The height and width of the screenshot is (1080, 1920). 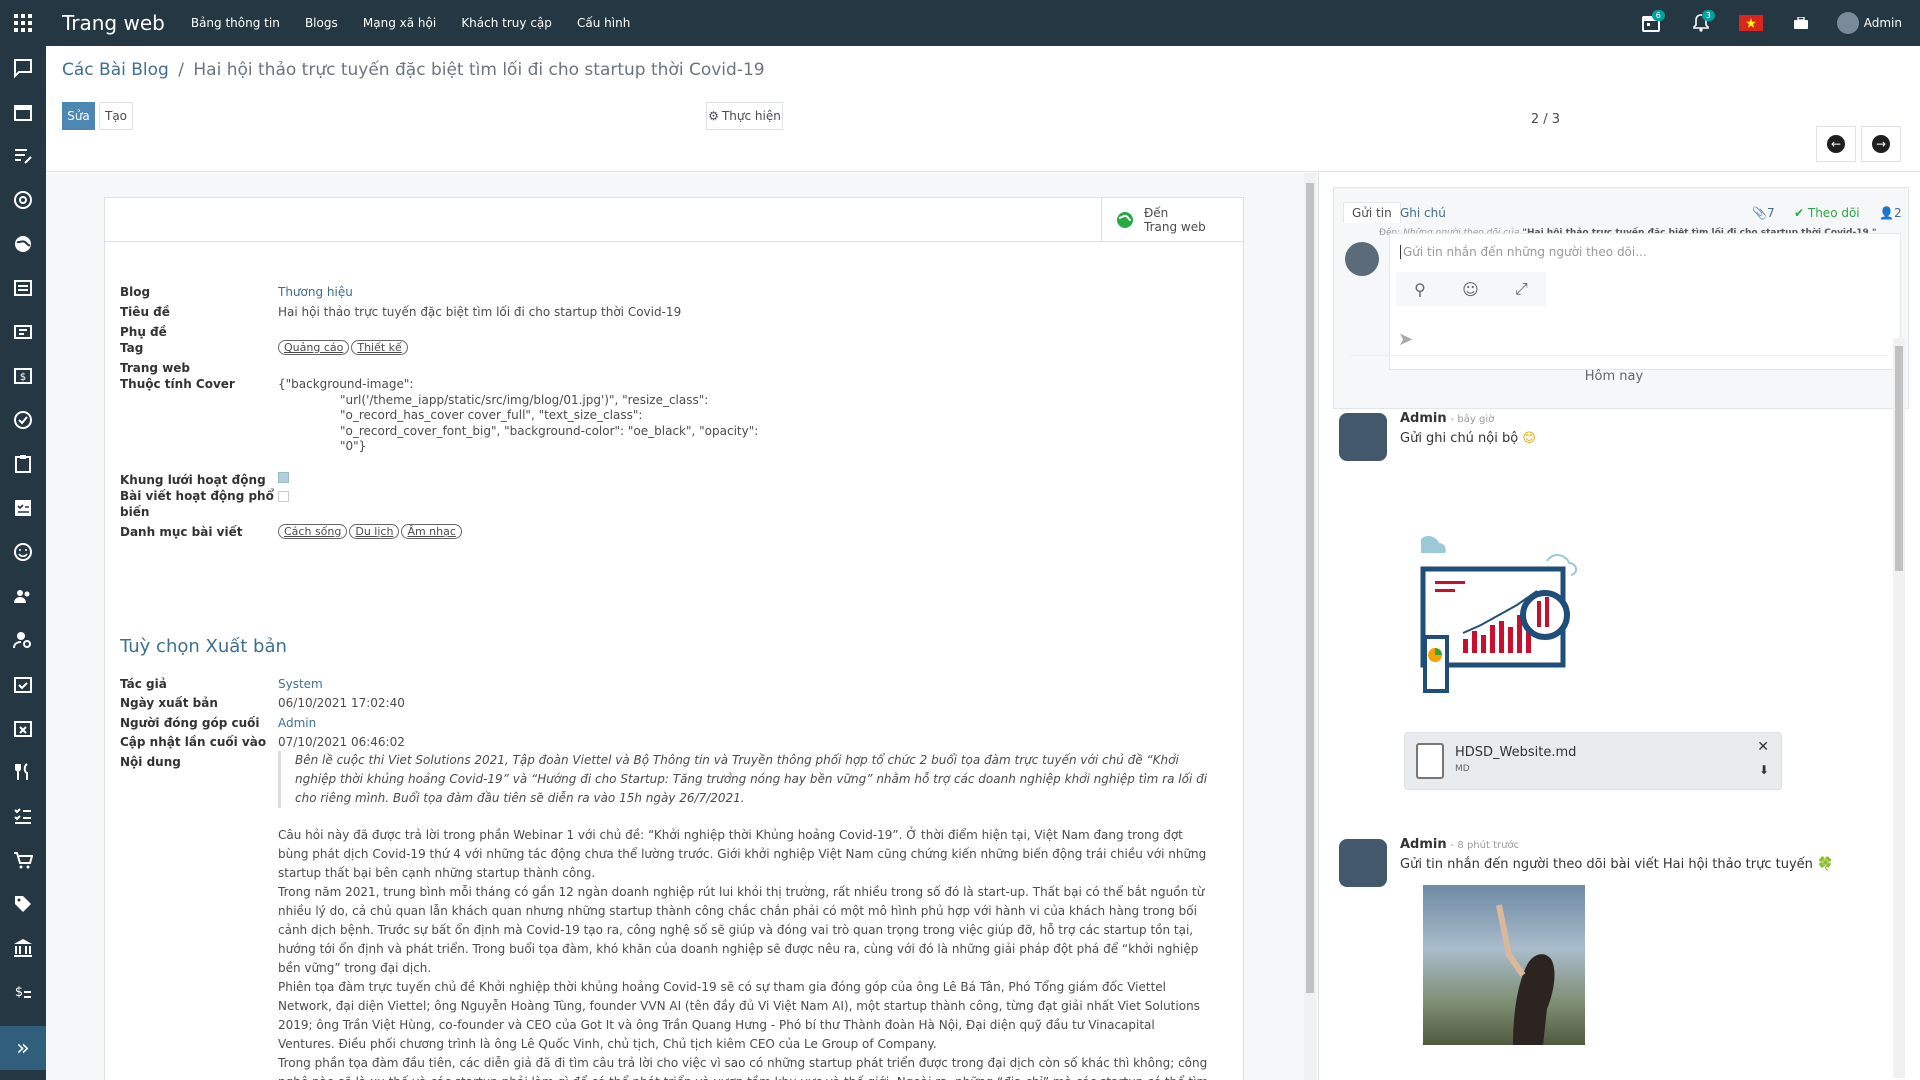 I want to click on post-photo, so click(x=1504, y=965).